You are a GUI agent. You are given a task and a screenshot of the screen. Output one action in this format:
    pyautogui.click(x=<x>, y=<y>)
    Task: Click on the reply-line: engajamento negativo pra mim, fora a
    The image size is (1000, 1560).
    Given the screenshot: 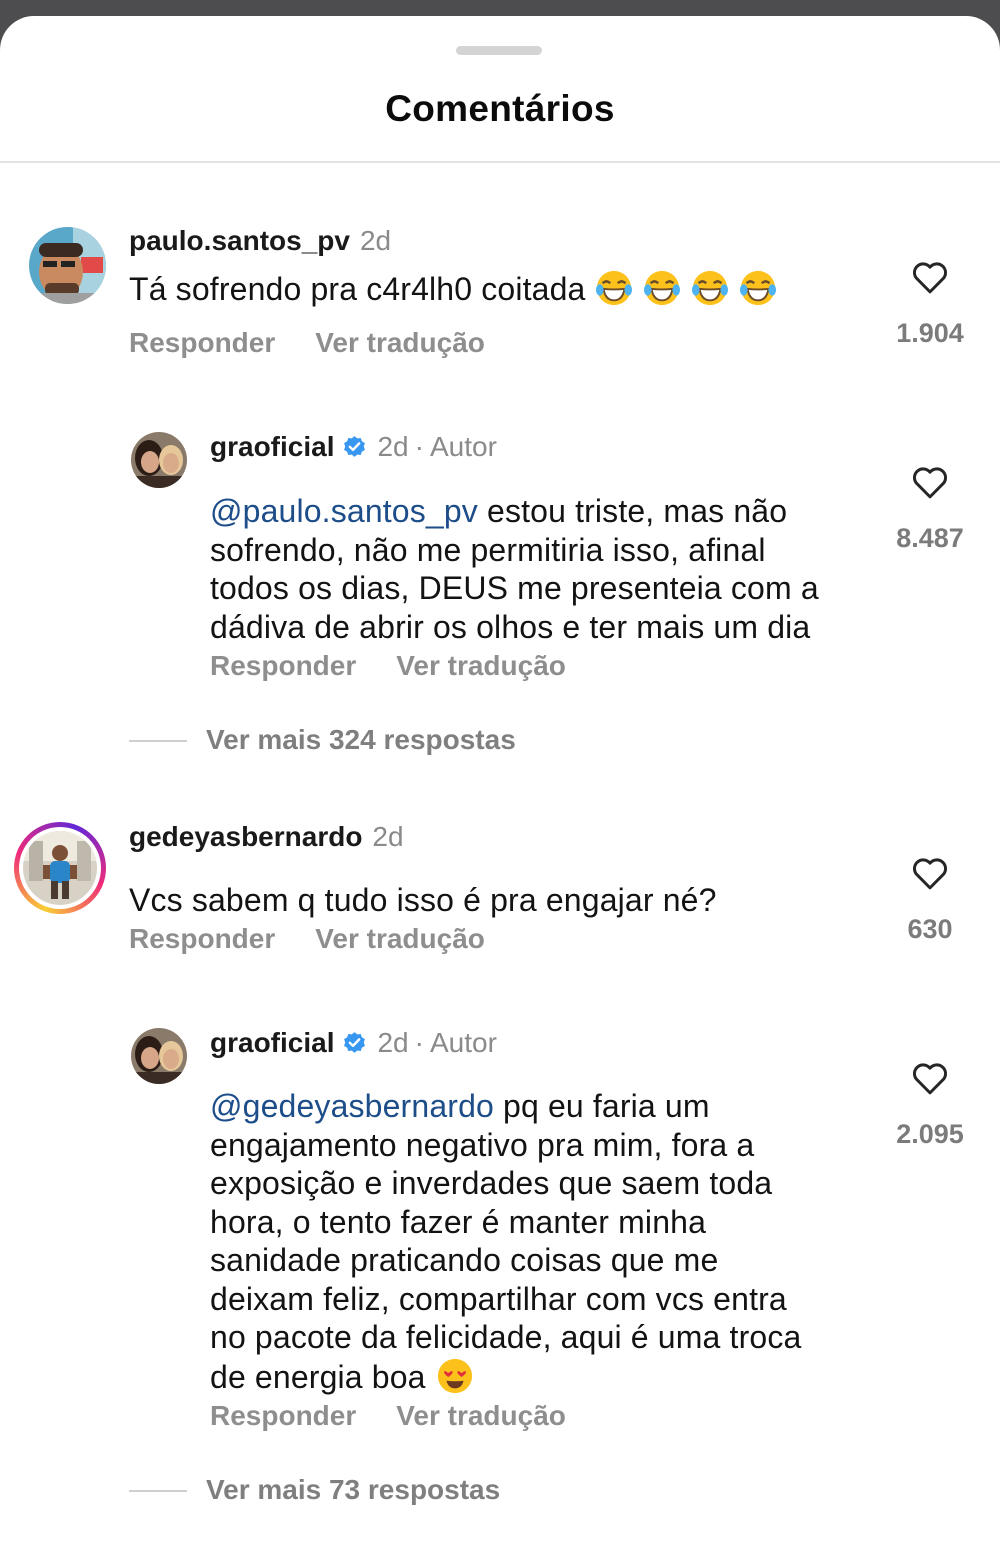 What is the action you would take?
    pyautogui.click(x=482, y=1144)
    